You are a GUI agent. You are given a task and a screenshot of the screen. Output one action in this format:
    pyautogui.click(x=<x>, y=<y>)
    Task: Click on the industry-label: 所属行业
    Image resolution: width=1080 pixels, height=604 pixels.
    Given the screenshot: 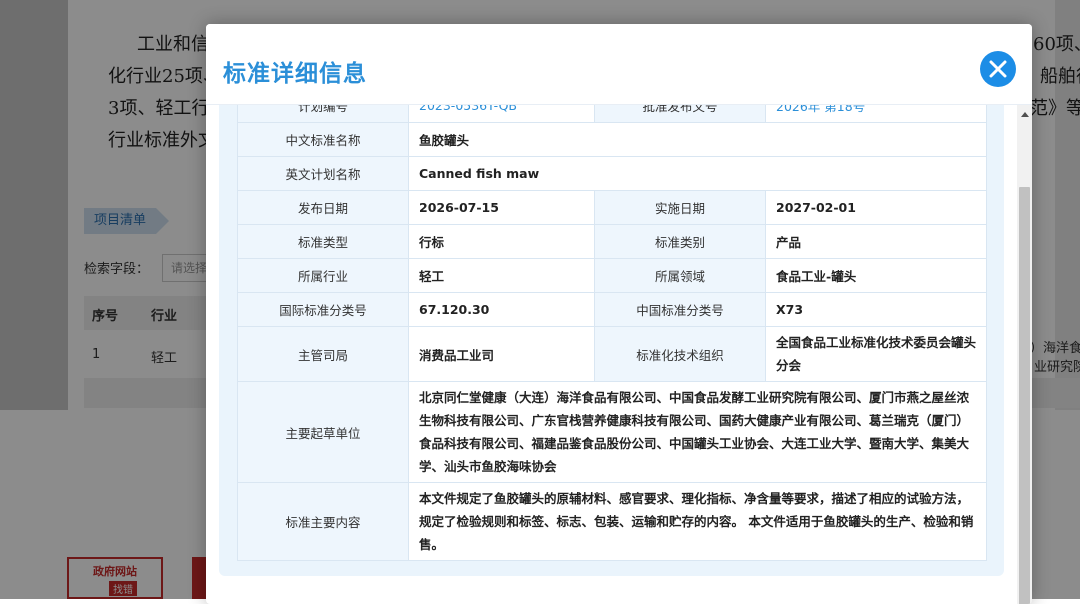 What is the action you would take?
    pyautogui.click(x=323, y=275)
    